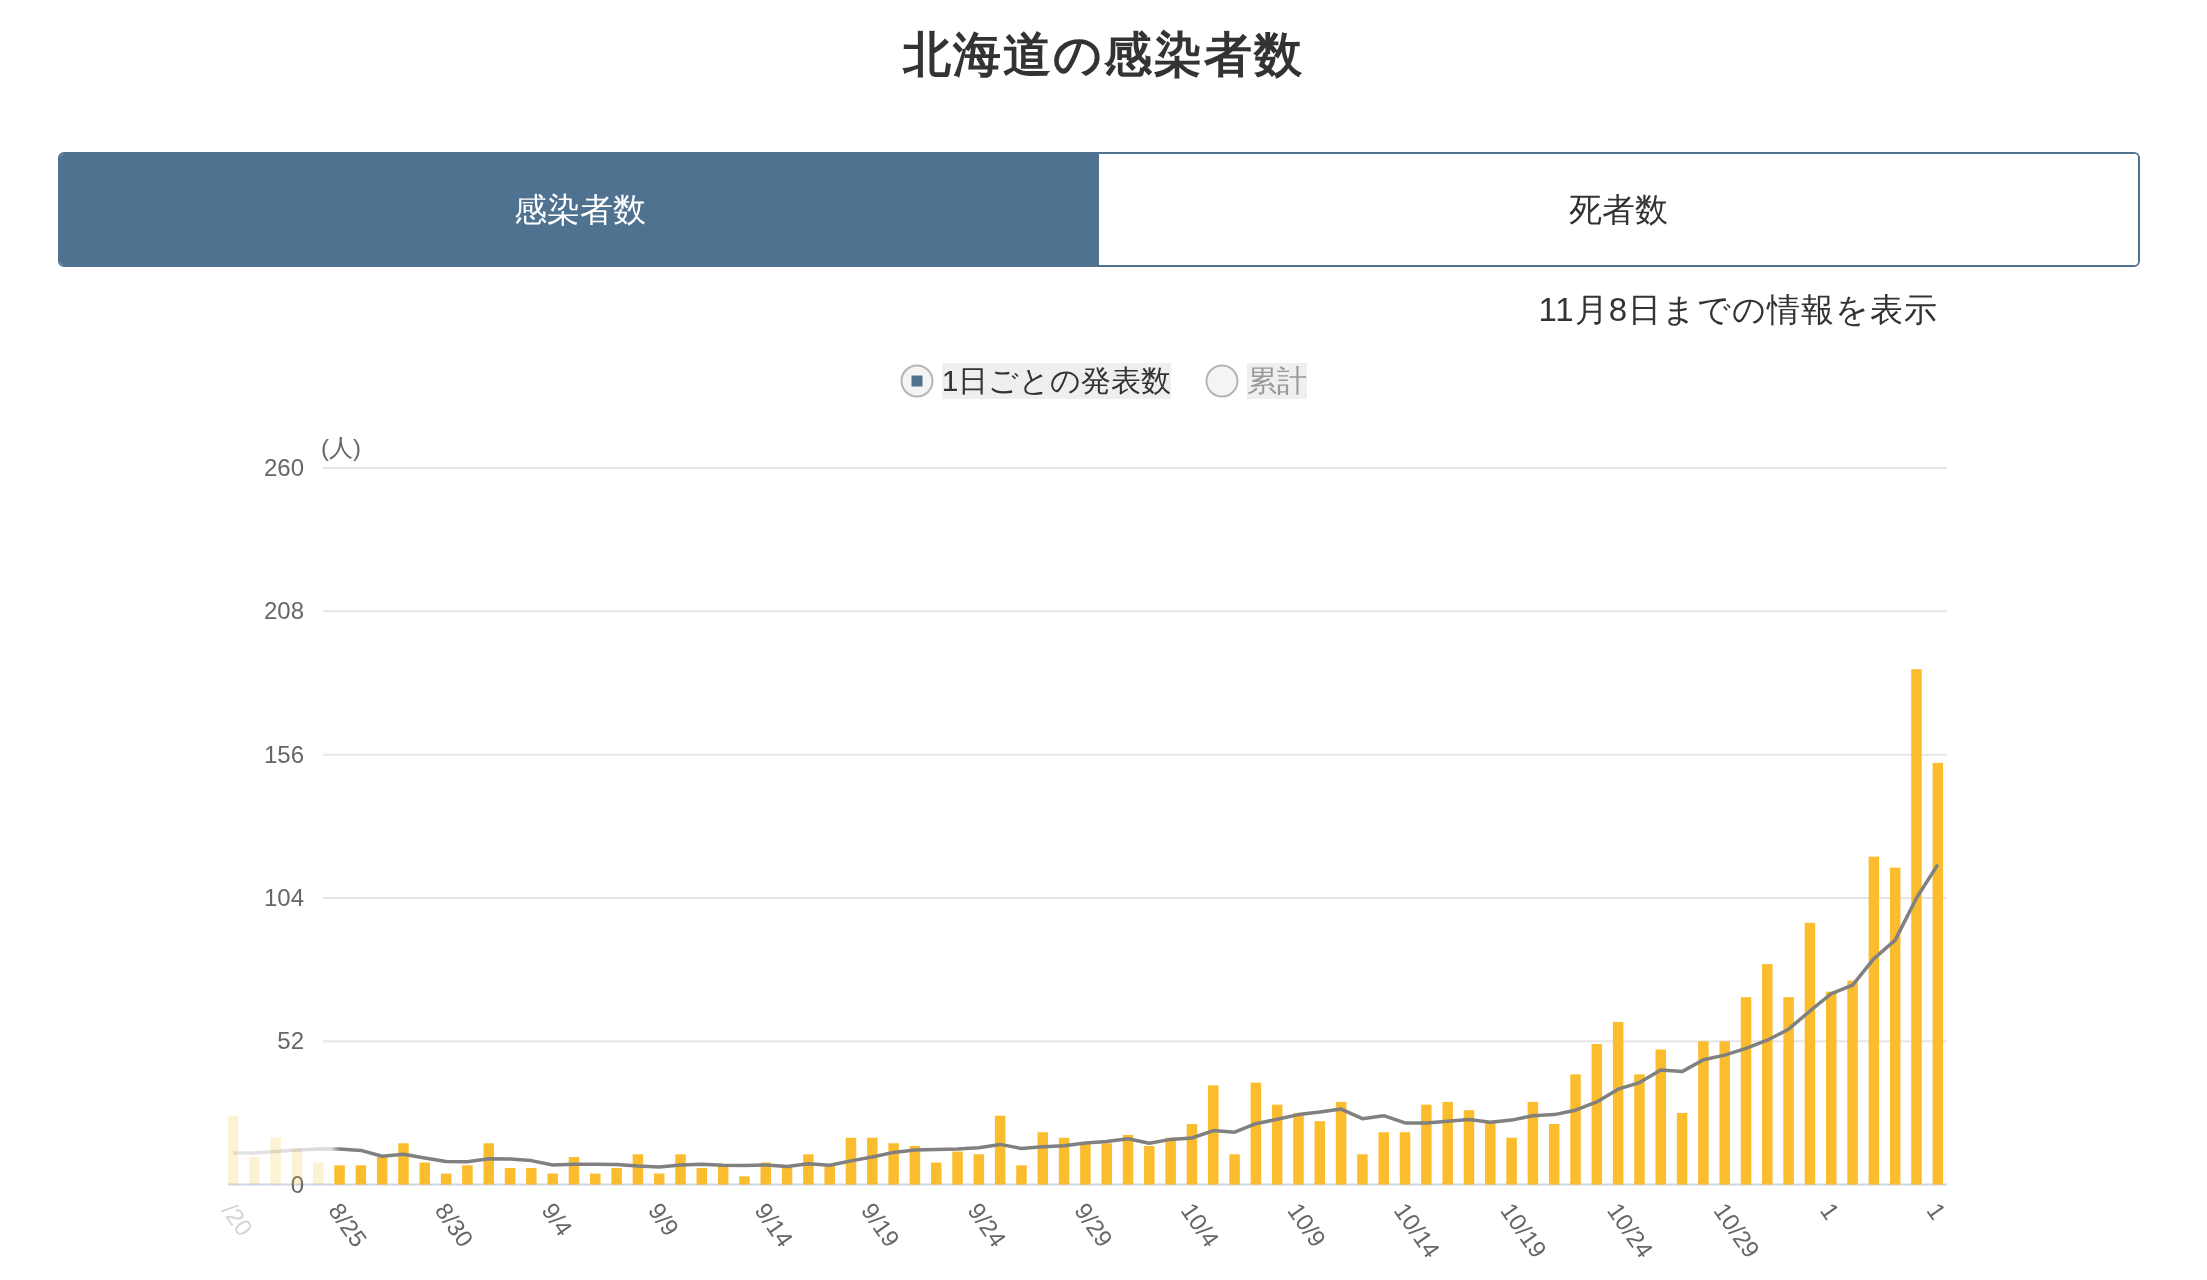 This screenshot has width=2207, height=1280. Describe the element at coordinates (283, 467) in the screenshot. I see `axis-label: 260` at that location.